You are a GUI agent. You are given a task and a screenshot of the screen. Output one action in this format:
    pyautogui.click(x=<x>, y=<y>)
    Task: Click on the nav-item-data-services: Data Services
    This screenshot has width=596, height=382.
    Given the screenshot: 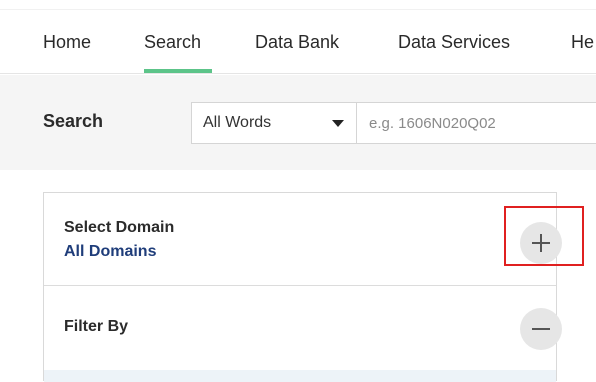 What is the action you would take?
    pyautogui.click(x=454, y=42)
    